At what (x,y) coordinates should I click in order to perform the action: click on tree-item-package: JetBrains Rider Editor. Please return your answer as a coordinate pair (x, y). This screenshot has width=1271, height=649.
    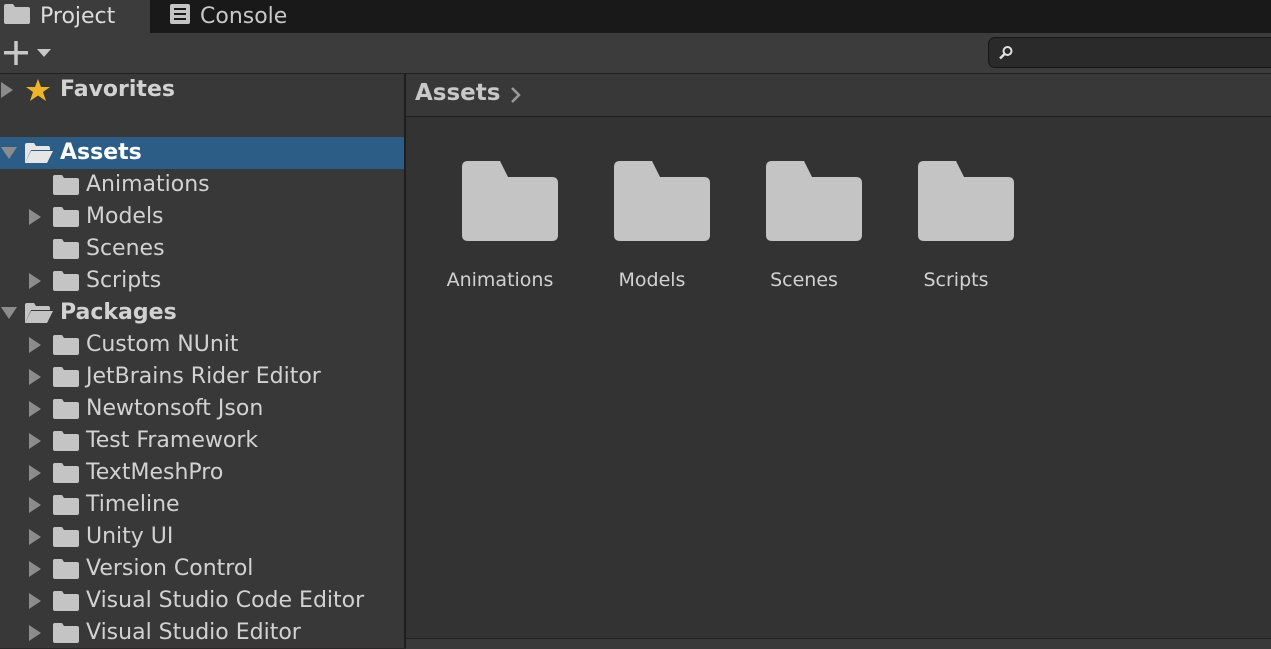
    Looking at the image, I should click on (202, 377).